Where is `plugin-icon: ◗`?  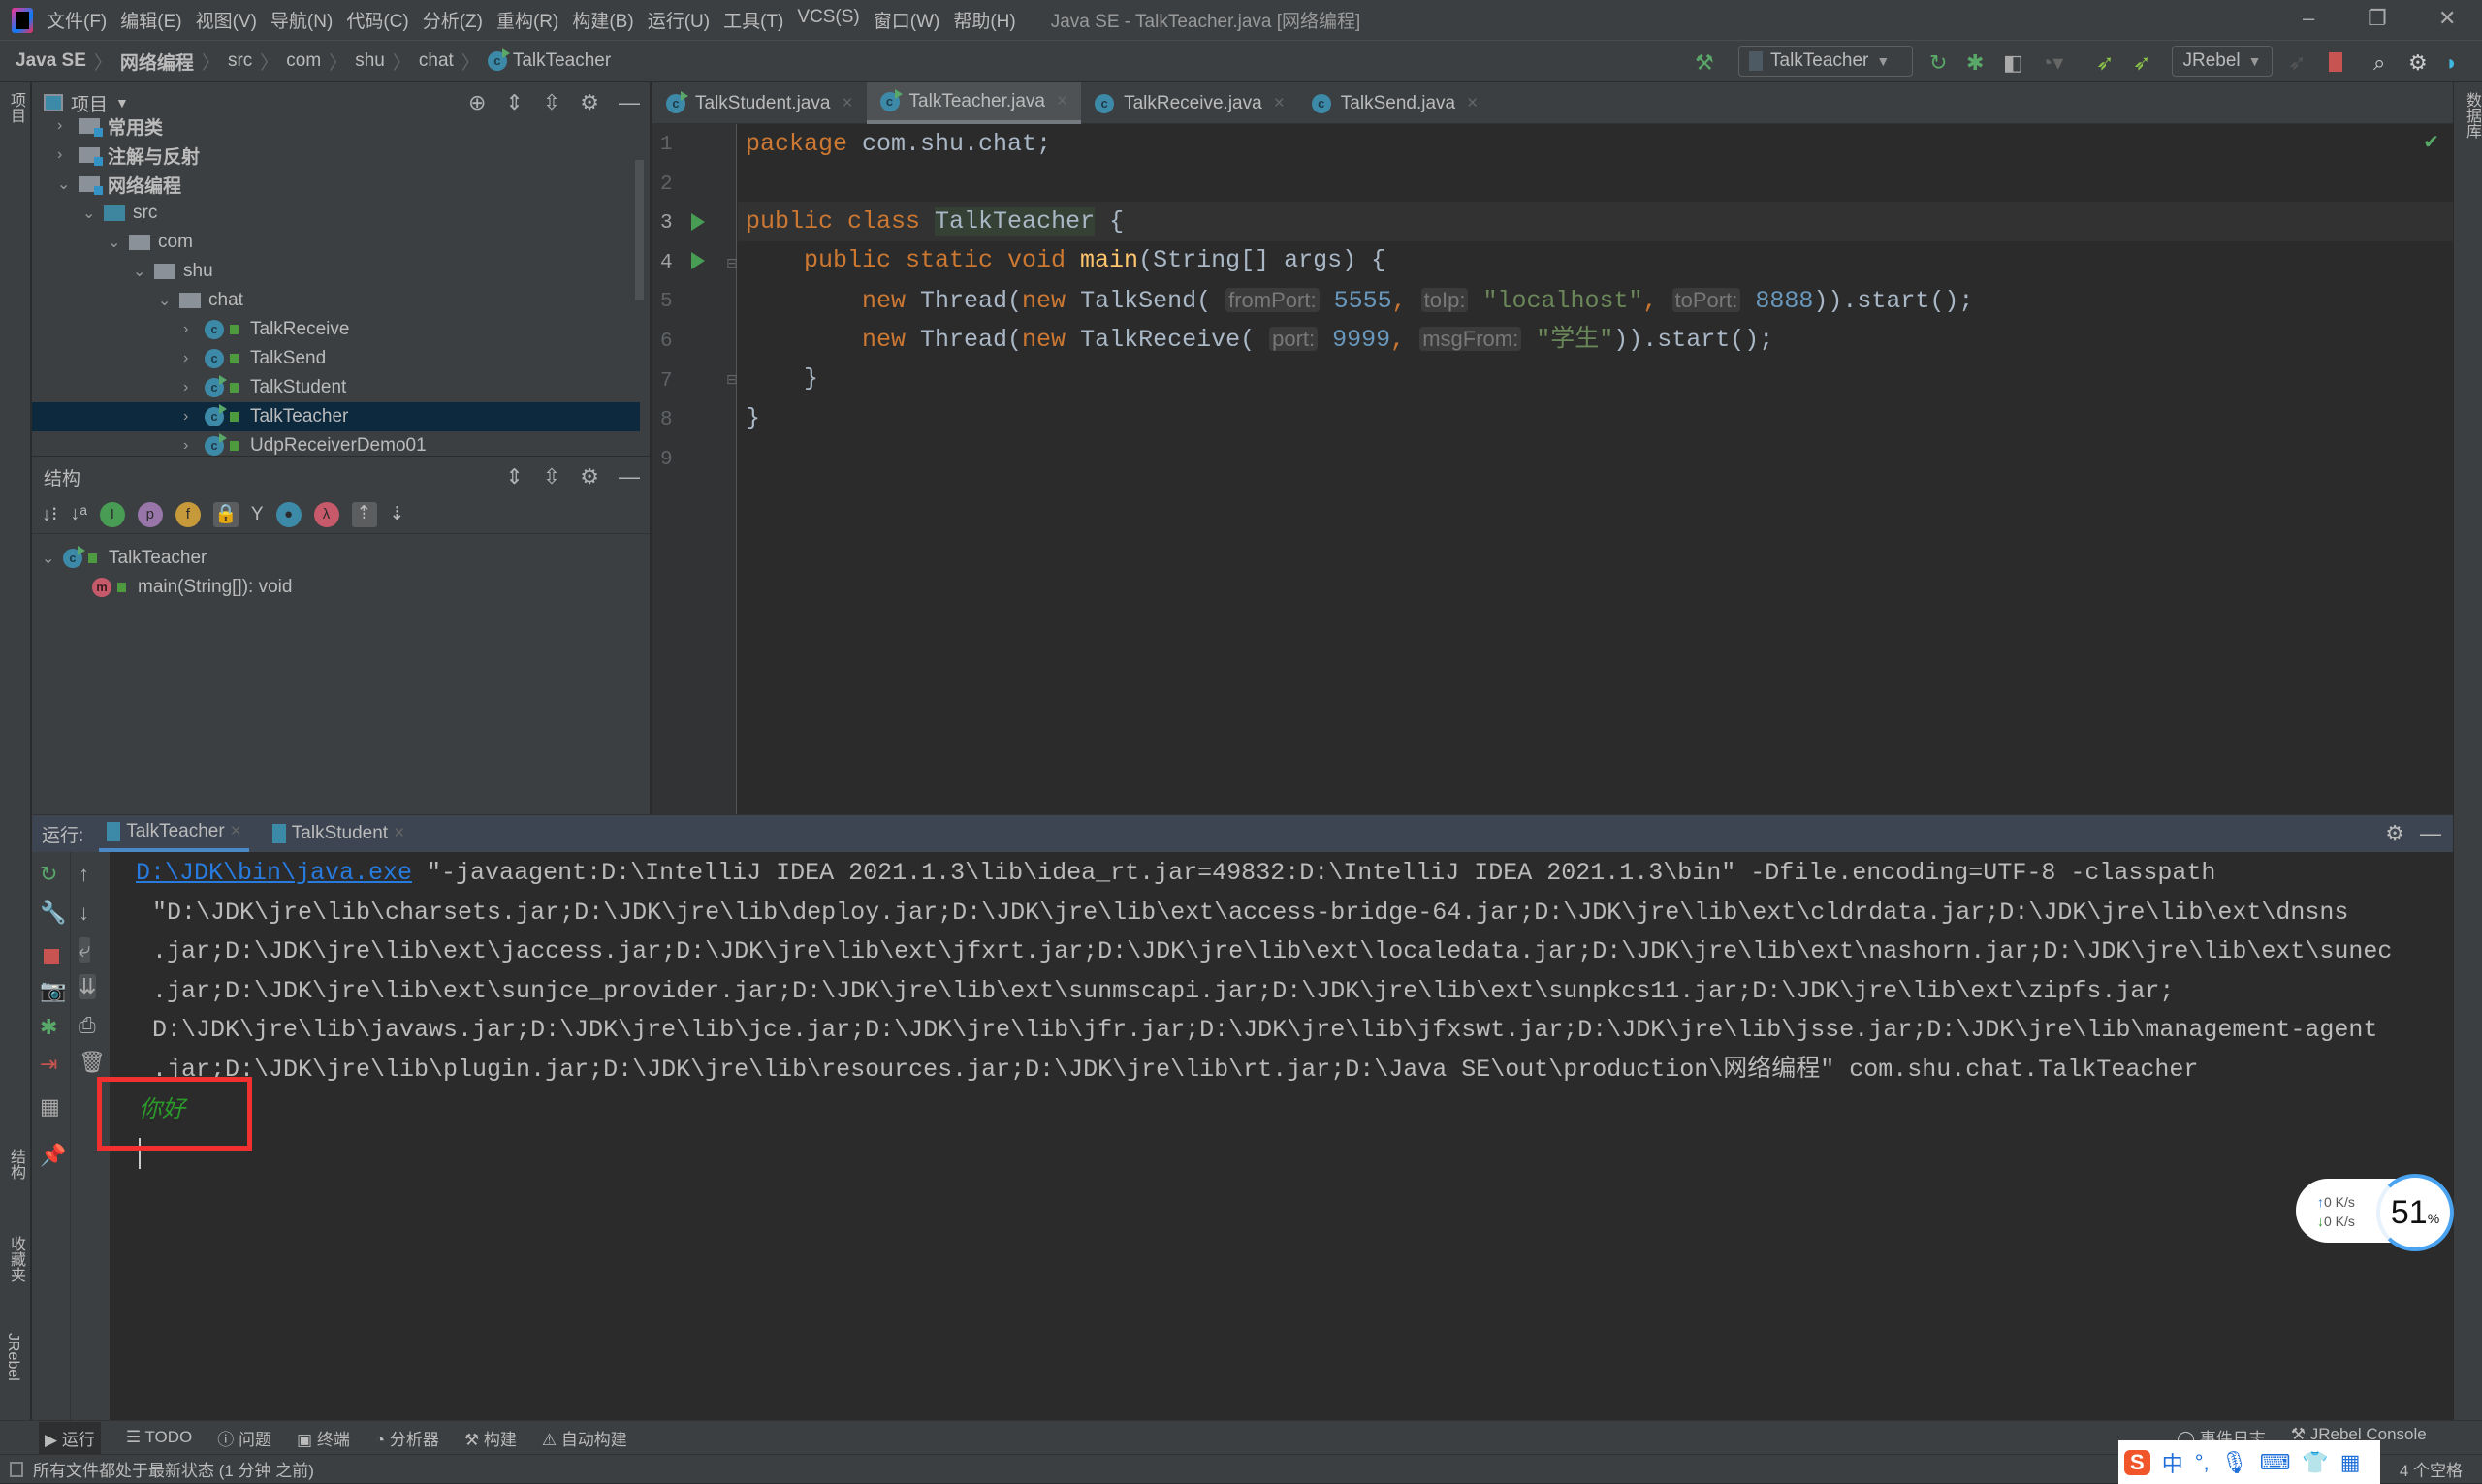
plugin-icon: ◗ is located at coordinates (2451, 63).